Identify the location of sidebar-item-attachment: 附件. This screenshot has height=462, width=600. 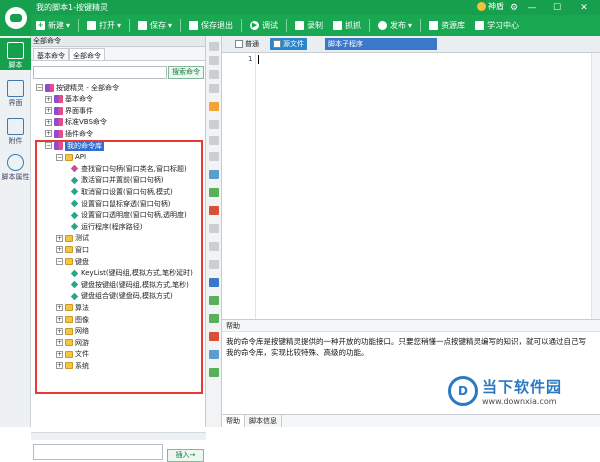
(15, 130).